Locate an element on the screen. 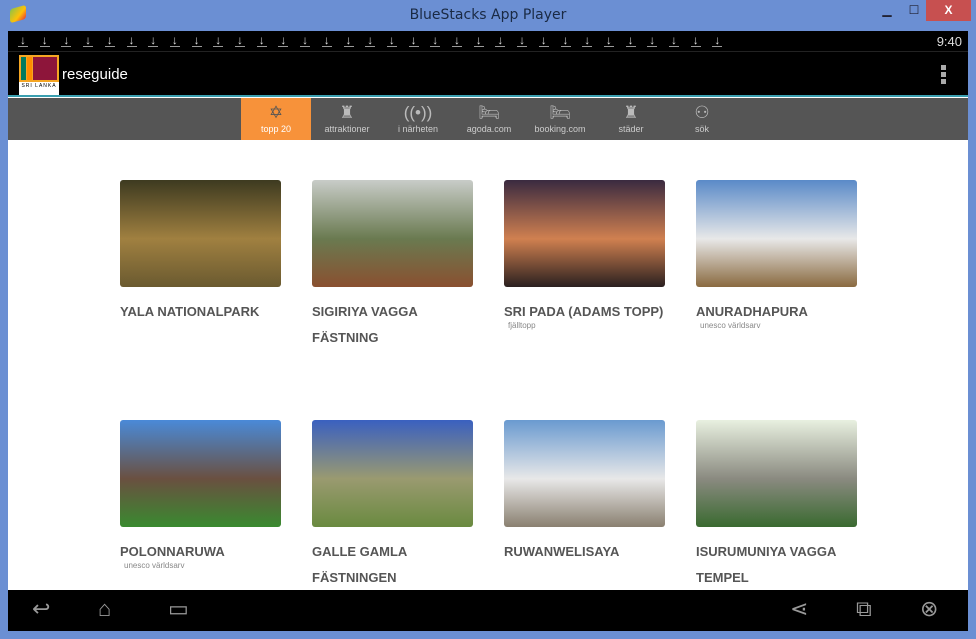 The height and width of the screenshot is (639, 976). tab-label: städer is located at coordinates (631, 129).